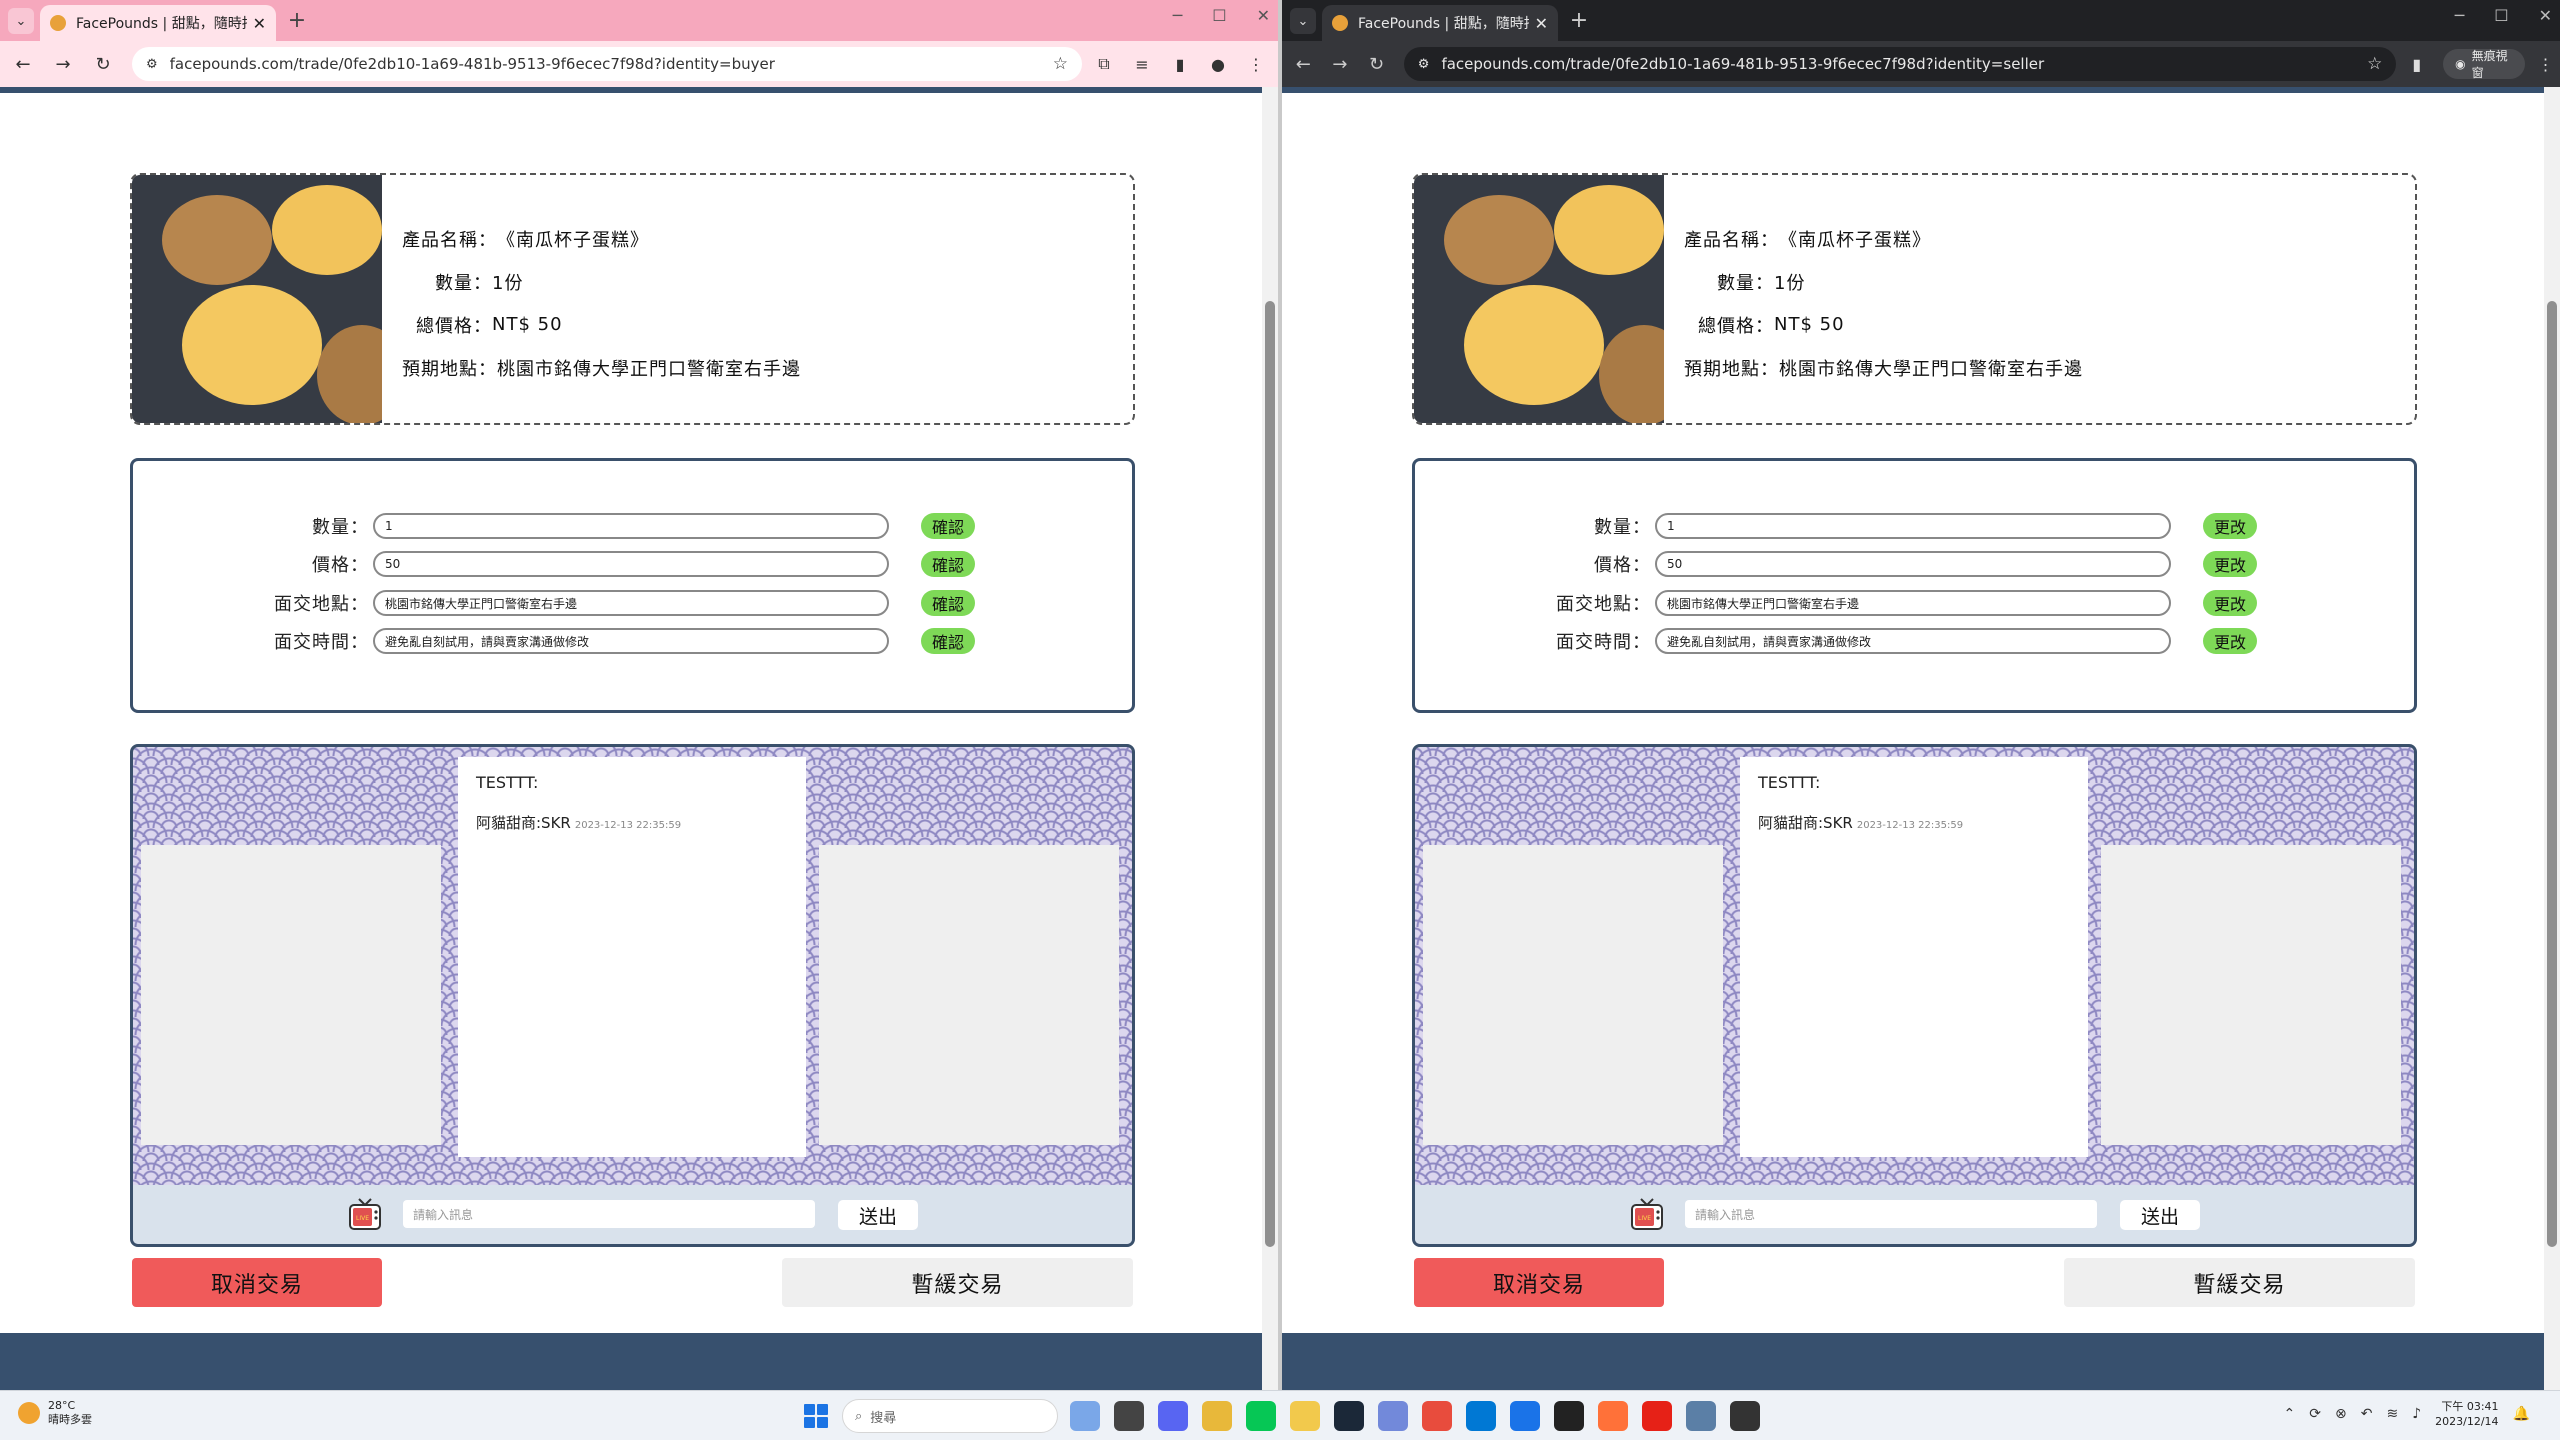  What do you see at coordinates (1305, 1416) in the screenshot?
I see `file-explorer-icon` at bounding box center [1305, 1416].